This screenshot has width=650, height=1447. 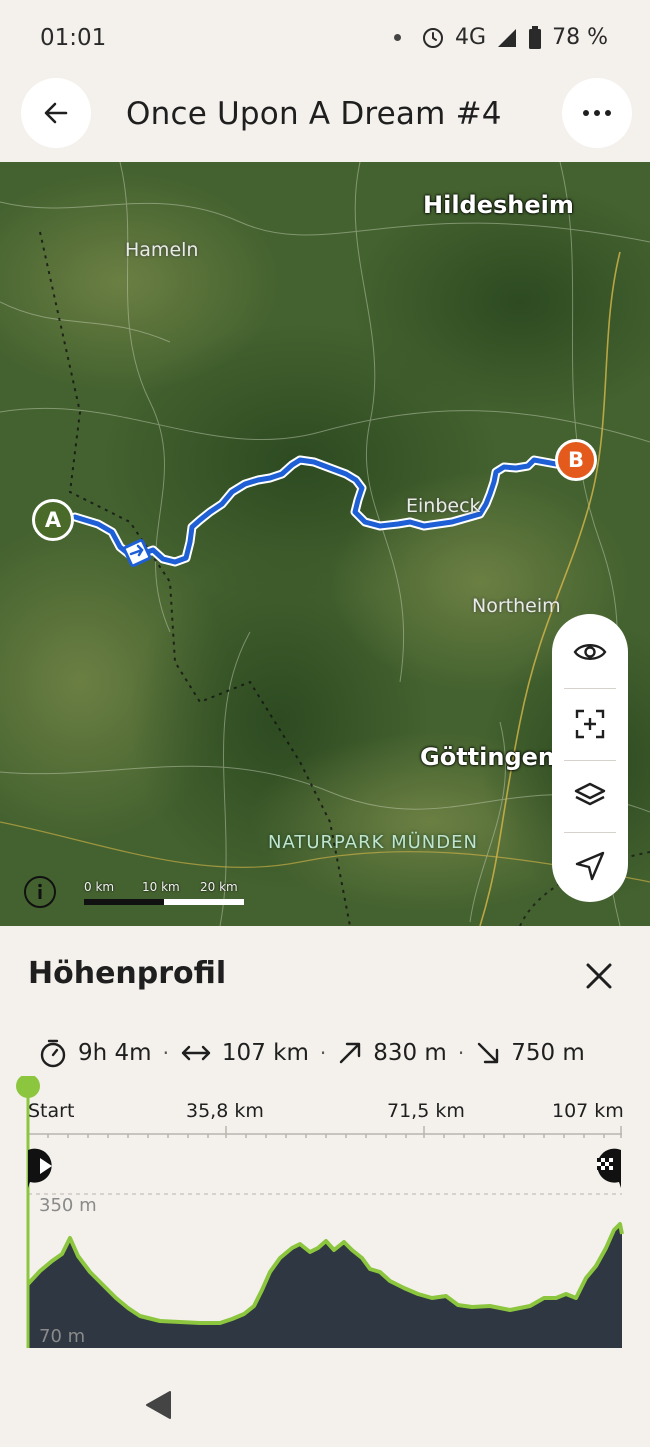 I want to click on status-bar: 01:01 4G 78 %, so click(x=325, y=39).